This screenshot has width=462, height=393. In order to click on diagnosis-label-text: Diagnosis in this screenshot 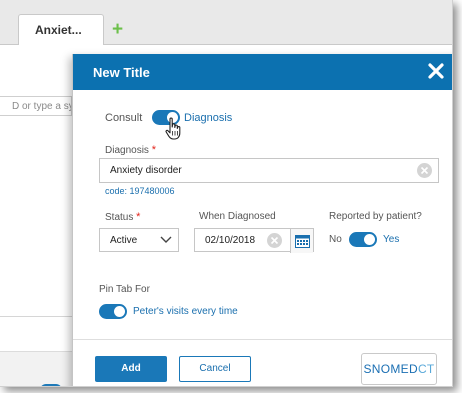, I will do `click(127, 150)`.